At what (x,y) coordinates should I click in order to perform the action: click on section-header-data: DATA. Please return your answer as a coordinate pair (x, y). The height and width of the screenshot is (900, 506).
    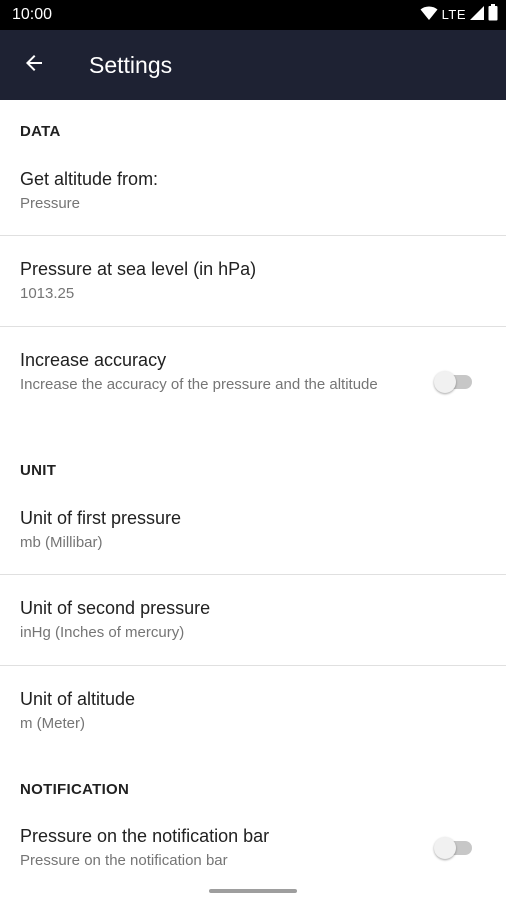
    Looking at the image, I should click on (40, 131).